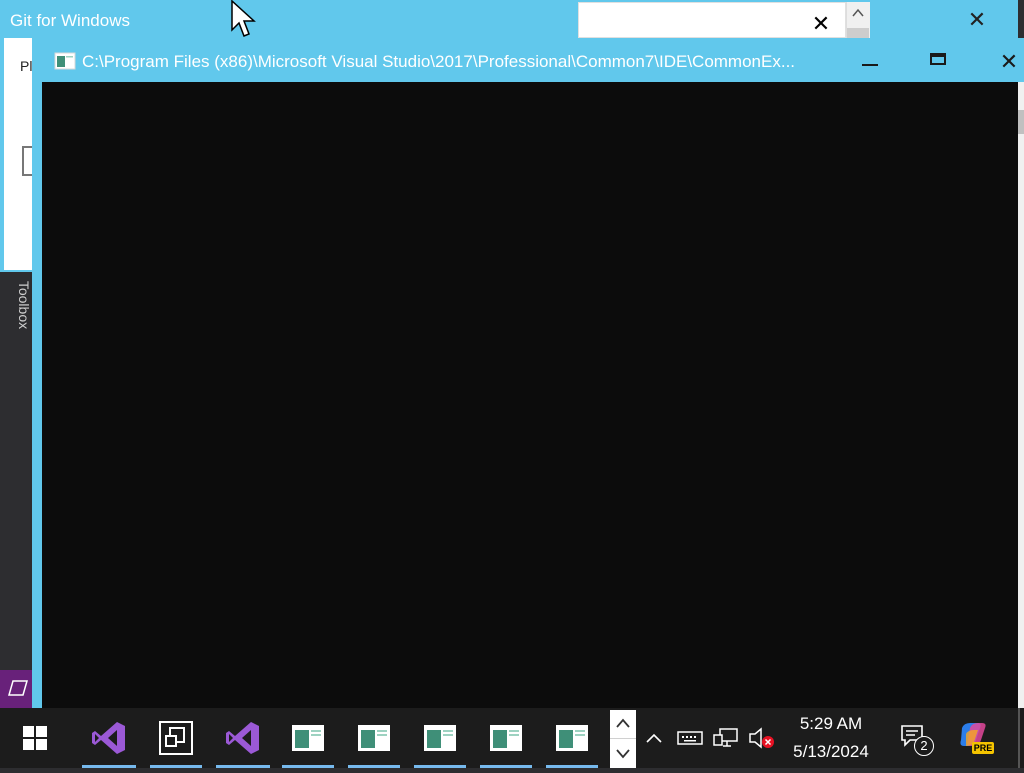 The image size is (1024, 773). I want to click on mouse-cursor-icon, so click(243, 18).